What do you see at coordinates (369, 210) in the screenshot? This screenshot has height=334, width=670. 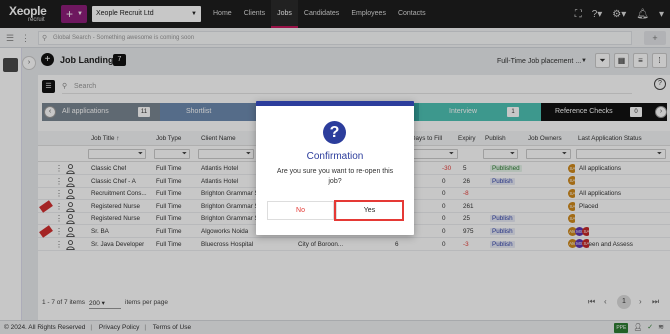 I see `yes-button-highlight` at bounding box center [369, 210].